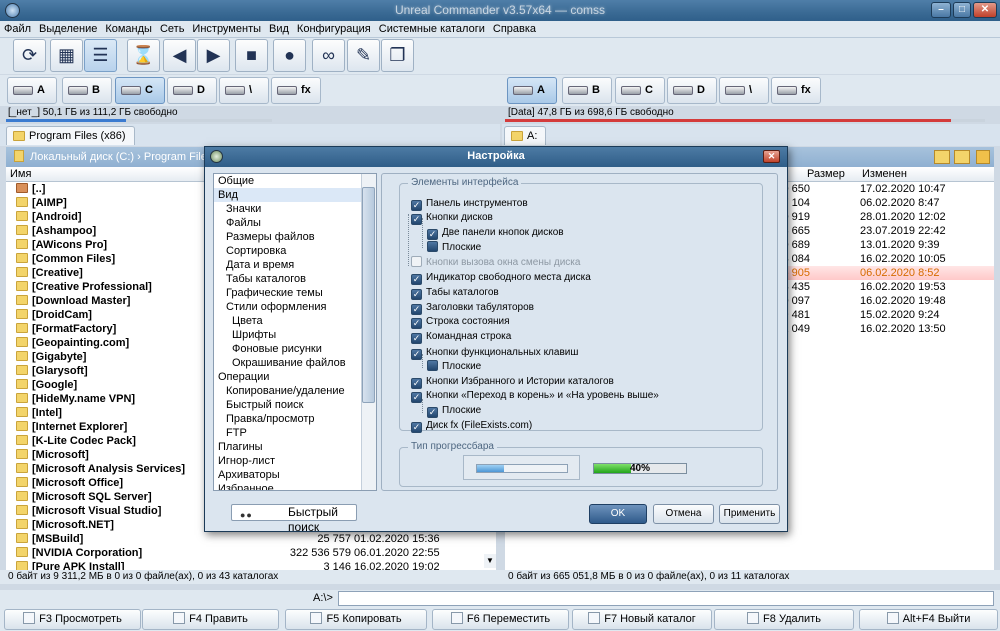 The width and height of the screenshot is (1000, 631). Describe the element at coordinates (251, 55) in the screenshot. I see `archive-box-button: ■` at that location.